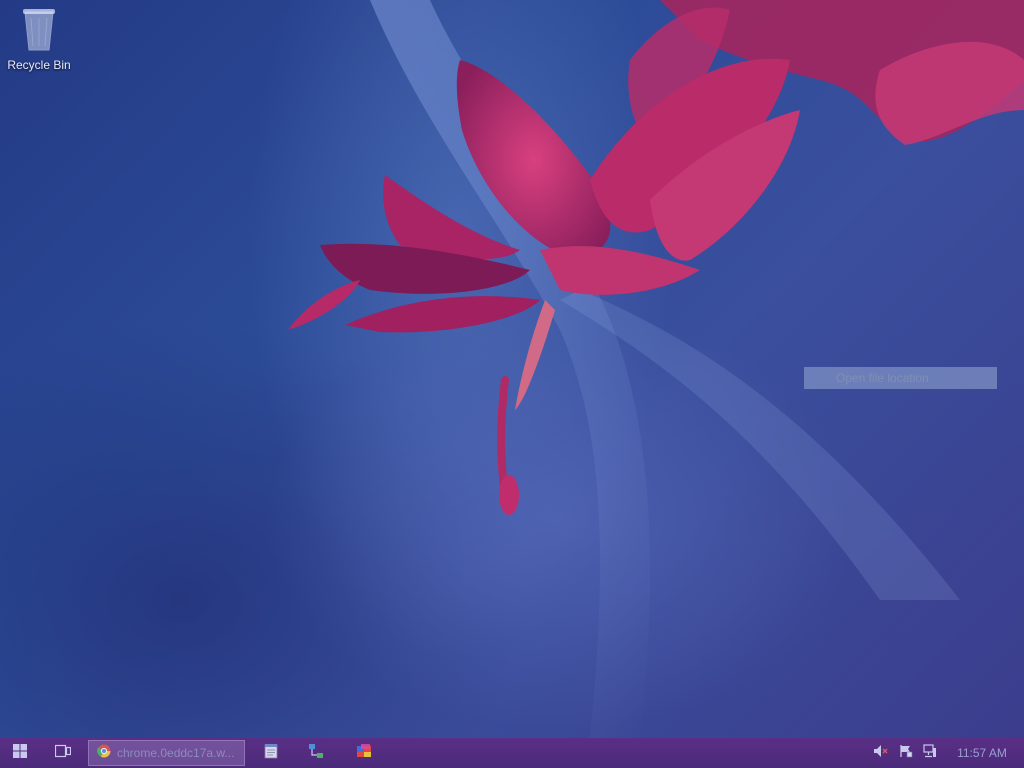 The height and width of the screenshot is (768, 1024). What do you see at coordinates (982, 753) in the screenshot?
I see `taskbar-clock: 11:57 AM` at bounding box center [982, 753].